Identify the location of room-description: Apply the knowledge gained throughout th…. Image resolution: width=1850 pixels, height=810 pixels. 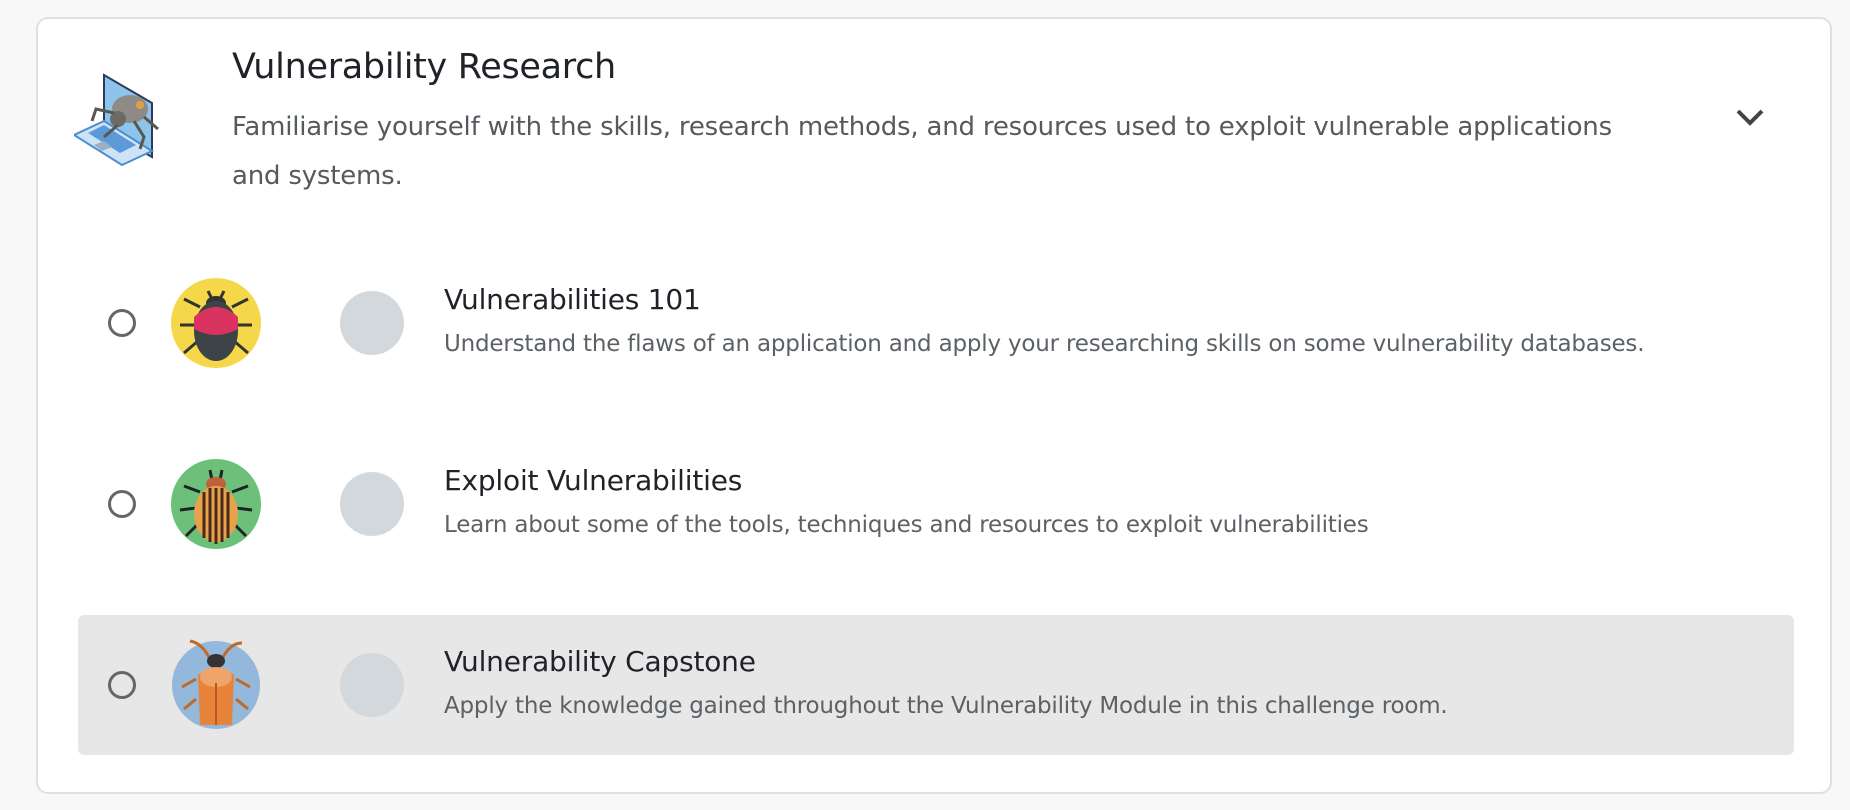
(946, 706).